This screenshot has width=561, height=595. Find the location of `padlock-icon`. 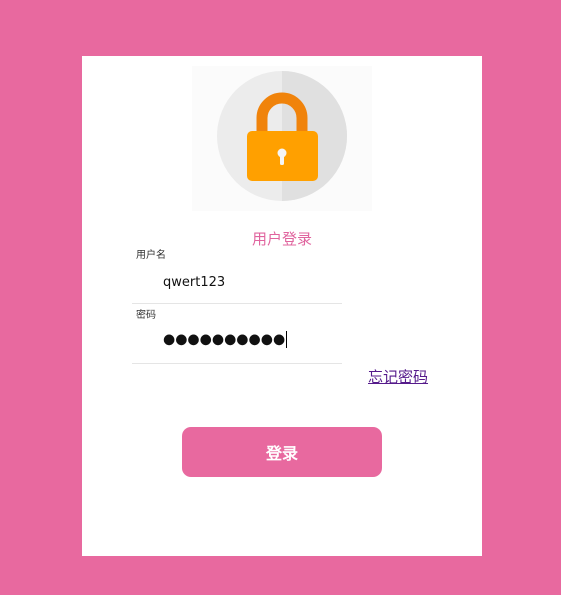

padlock-icon is located at coordinates (282, 136).